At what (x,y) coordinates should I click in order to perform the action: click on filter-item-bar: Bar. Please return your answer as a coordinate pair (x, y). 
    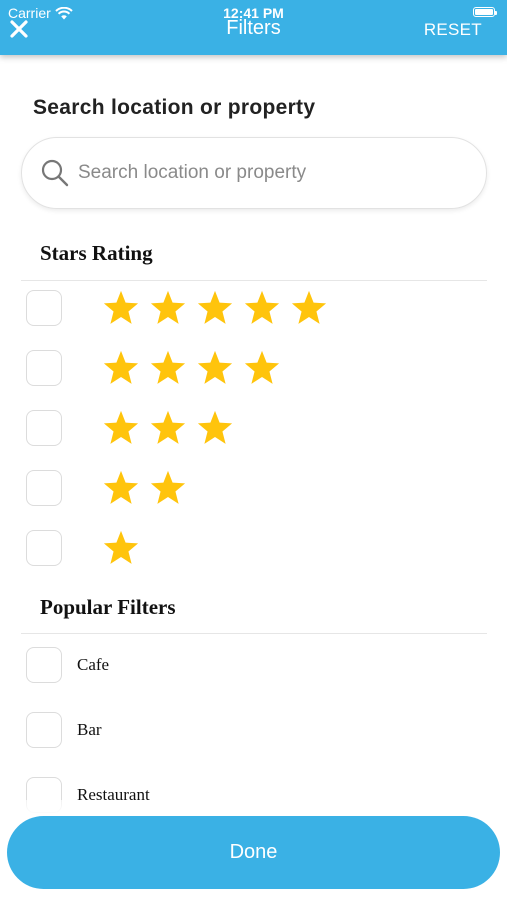
    Looking at the image, I should click on (64, 730).